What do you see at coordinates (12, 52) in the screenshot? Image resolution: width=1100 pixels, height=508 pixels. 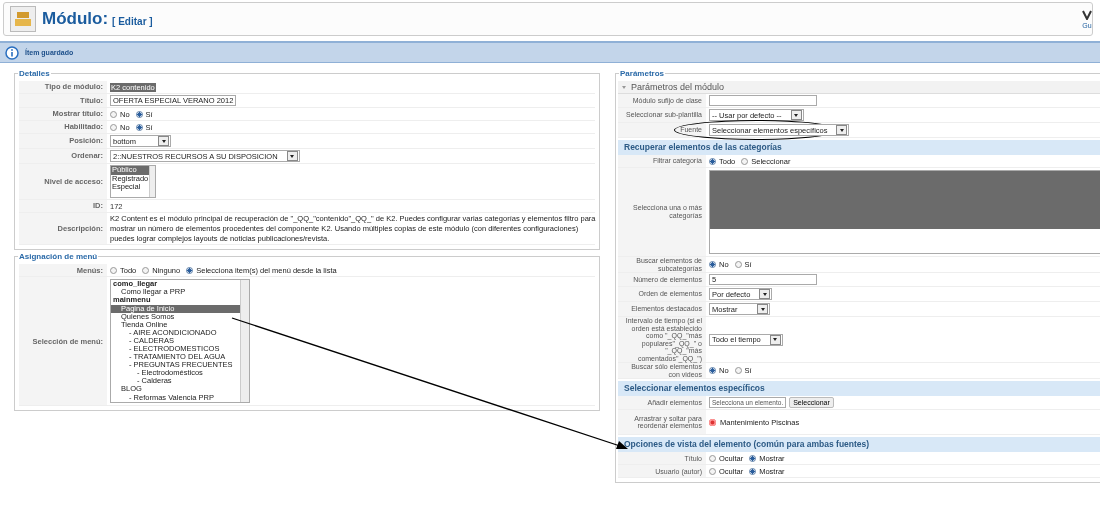 I see `info-icon` at bounding box center [12, 52].